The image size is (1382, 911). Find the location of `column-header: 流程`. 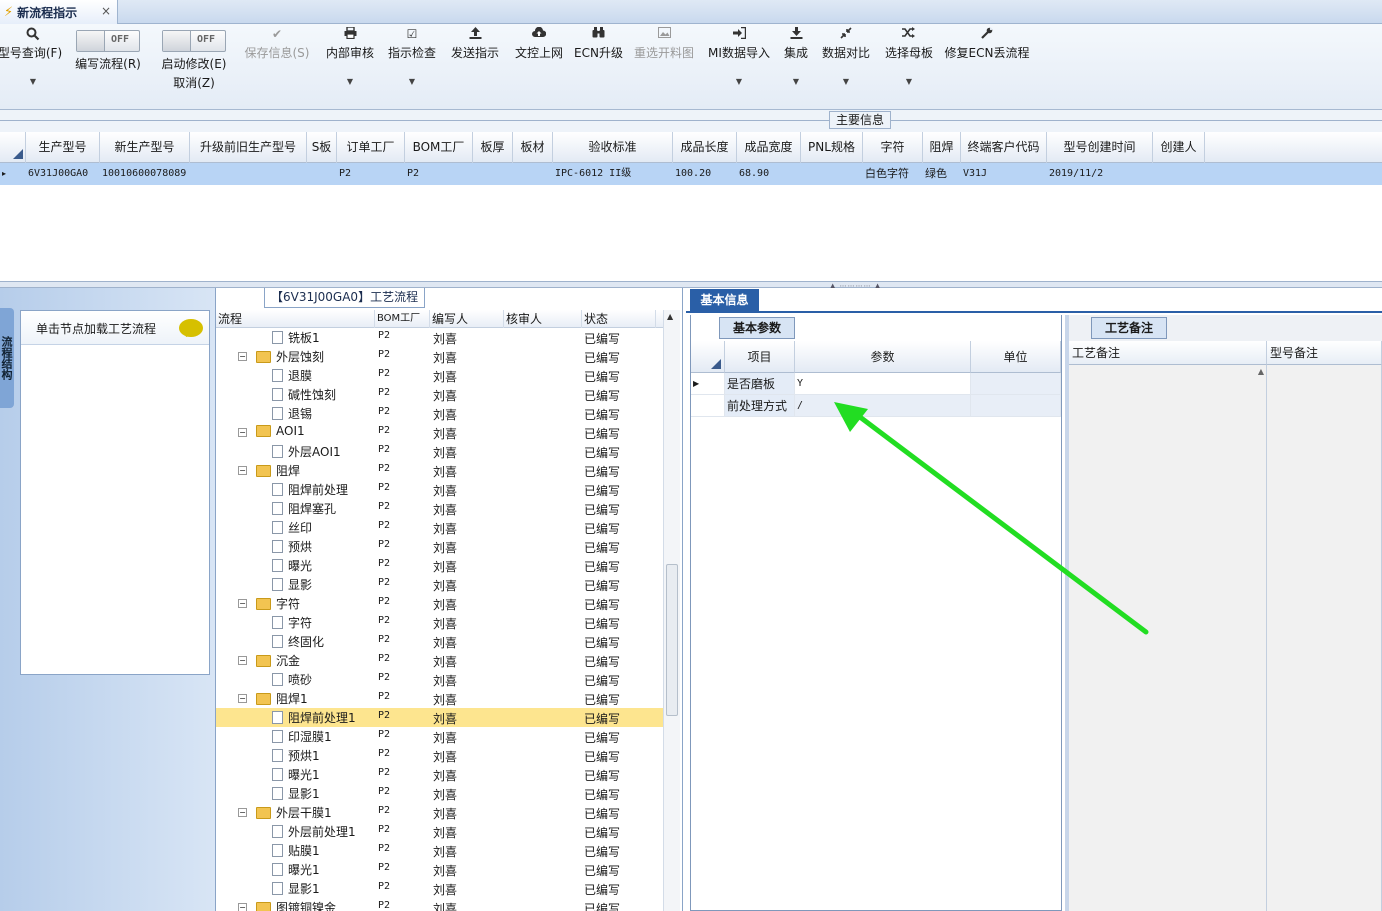

column-header: 流程 is located at coordinates (295, 319).